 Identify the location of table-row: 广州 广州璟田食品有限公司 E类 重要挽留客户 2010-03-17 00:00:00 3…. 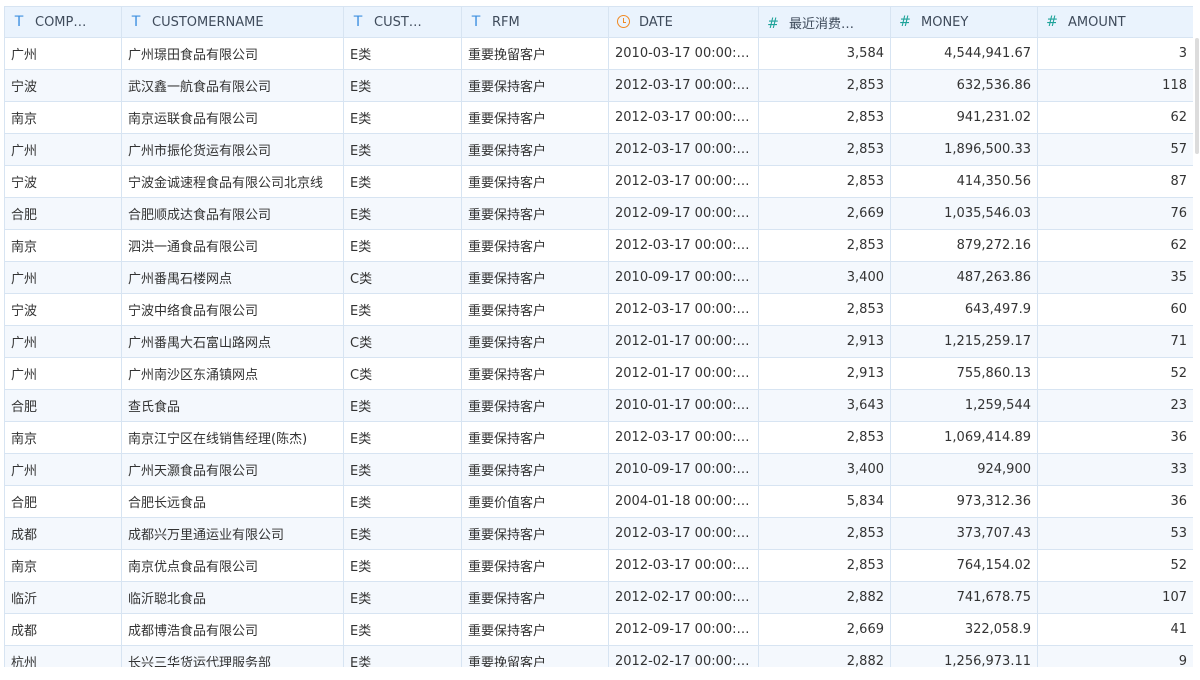
(598, 53).